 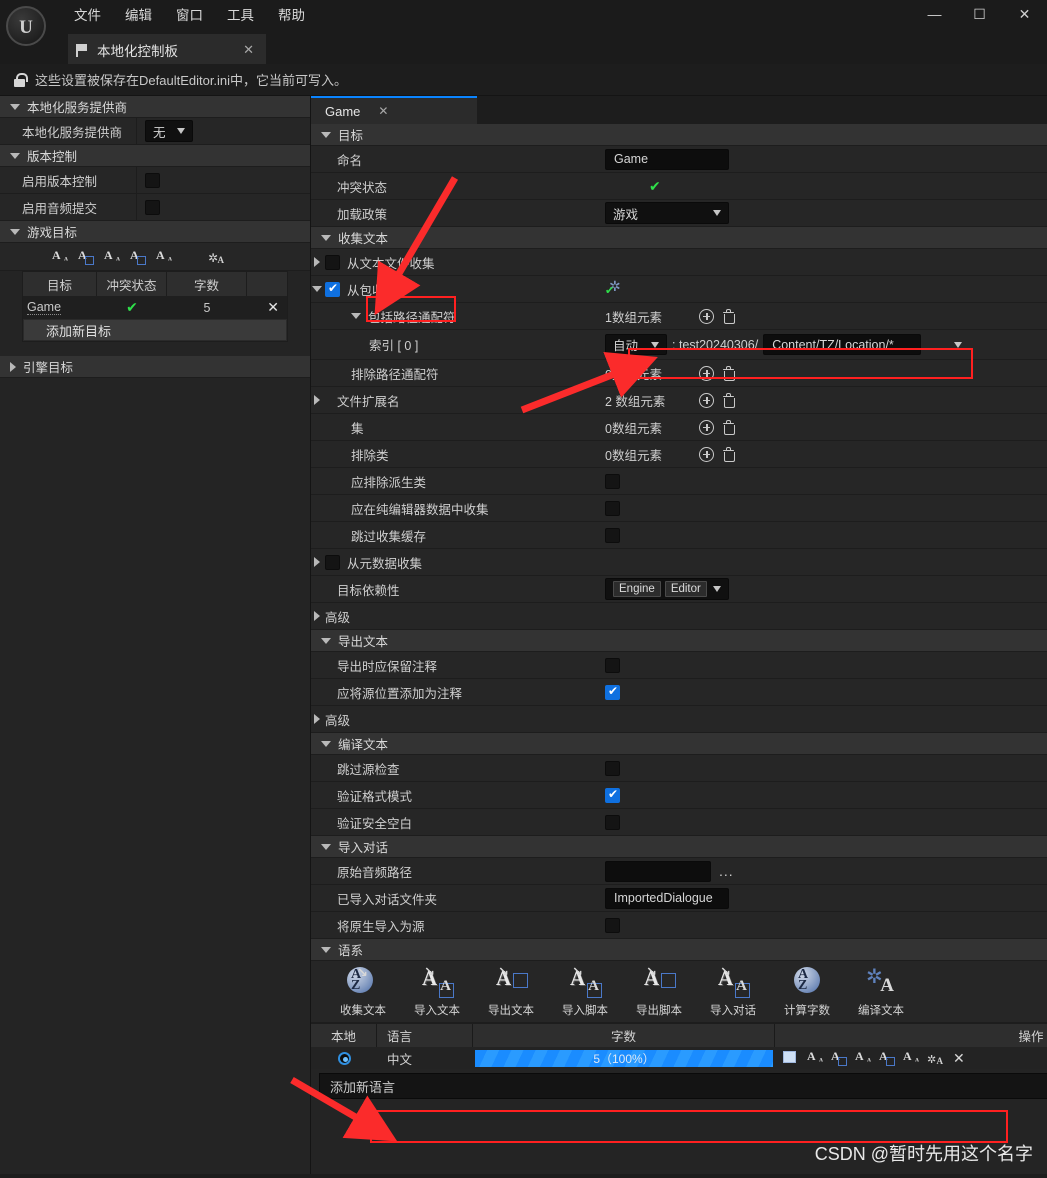 I want to click on enable-version-control-checkbox, so click(x=152, y=180).